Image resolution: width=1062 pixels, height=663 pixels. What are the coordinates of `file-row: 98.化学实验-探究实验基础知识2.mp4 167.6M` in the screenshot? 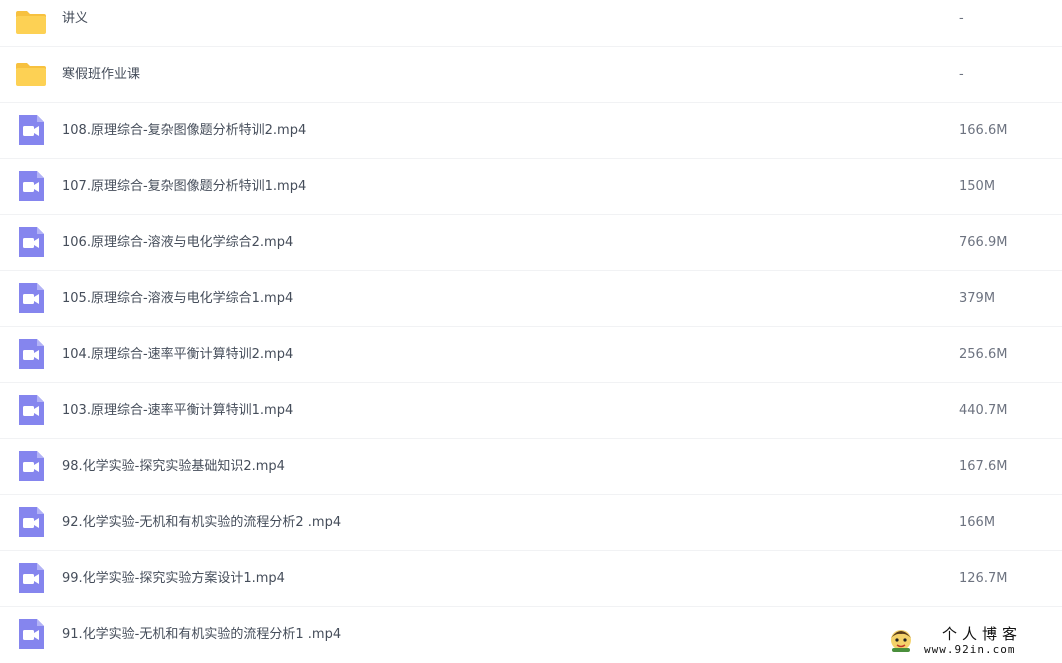 It's located at (531, 467).